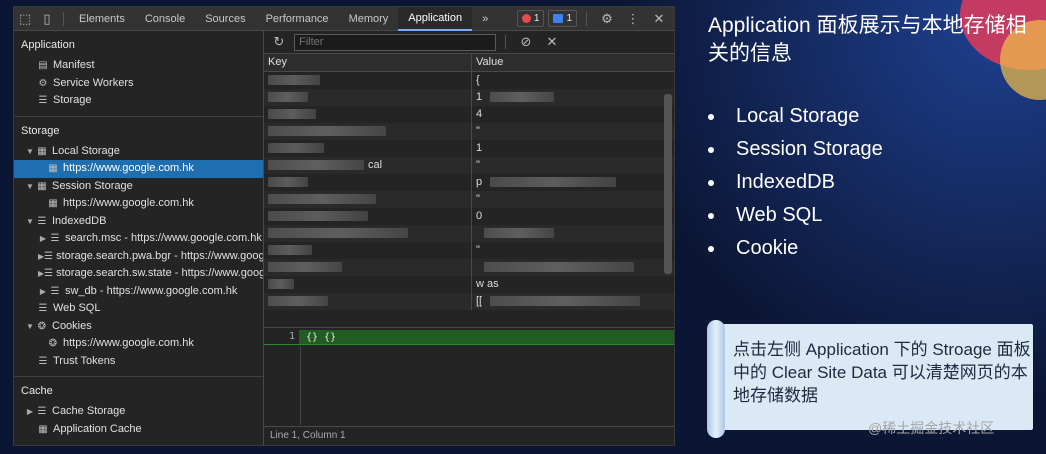 This screenshot has height=454, width=1046. I want to click on bullet-item: Cookie, so click(795, 248).